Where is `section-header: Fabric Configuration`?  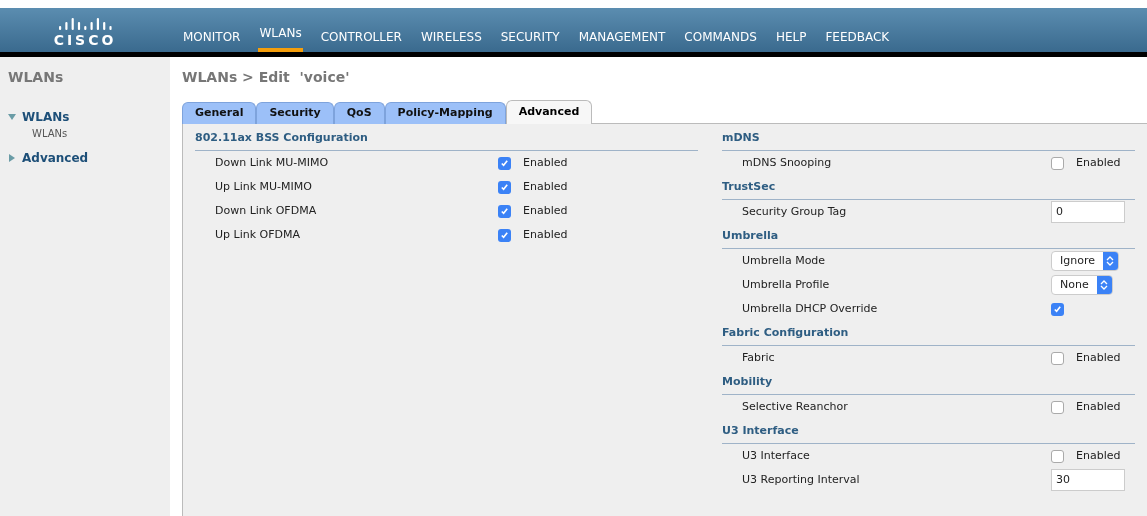 section-header: Fabric Configuration is located at coordinates (928, 333).